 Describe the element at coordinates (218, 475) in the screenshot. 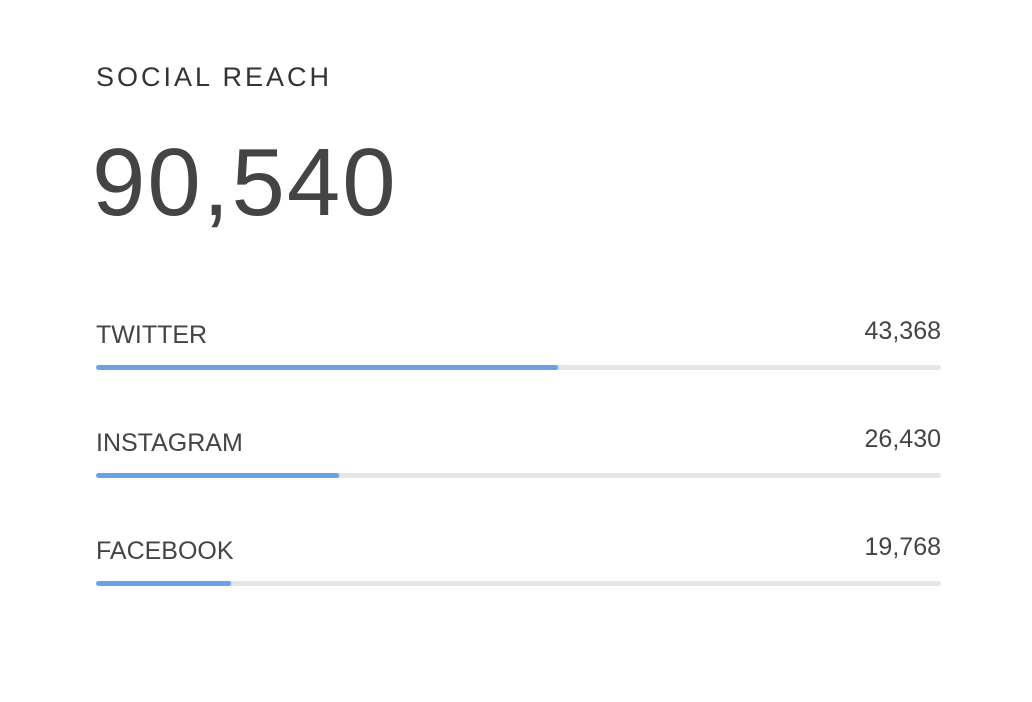

I see `progress-fill-instagram` at that location.